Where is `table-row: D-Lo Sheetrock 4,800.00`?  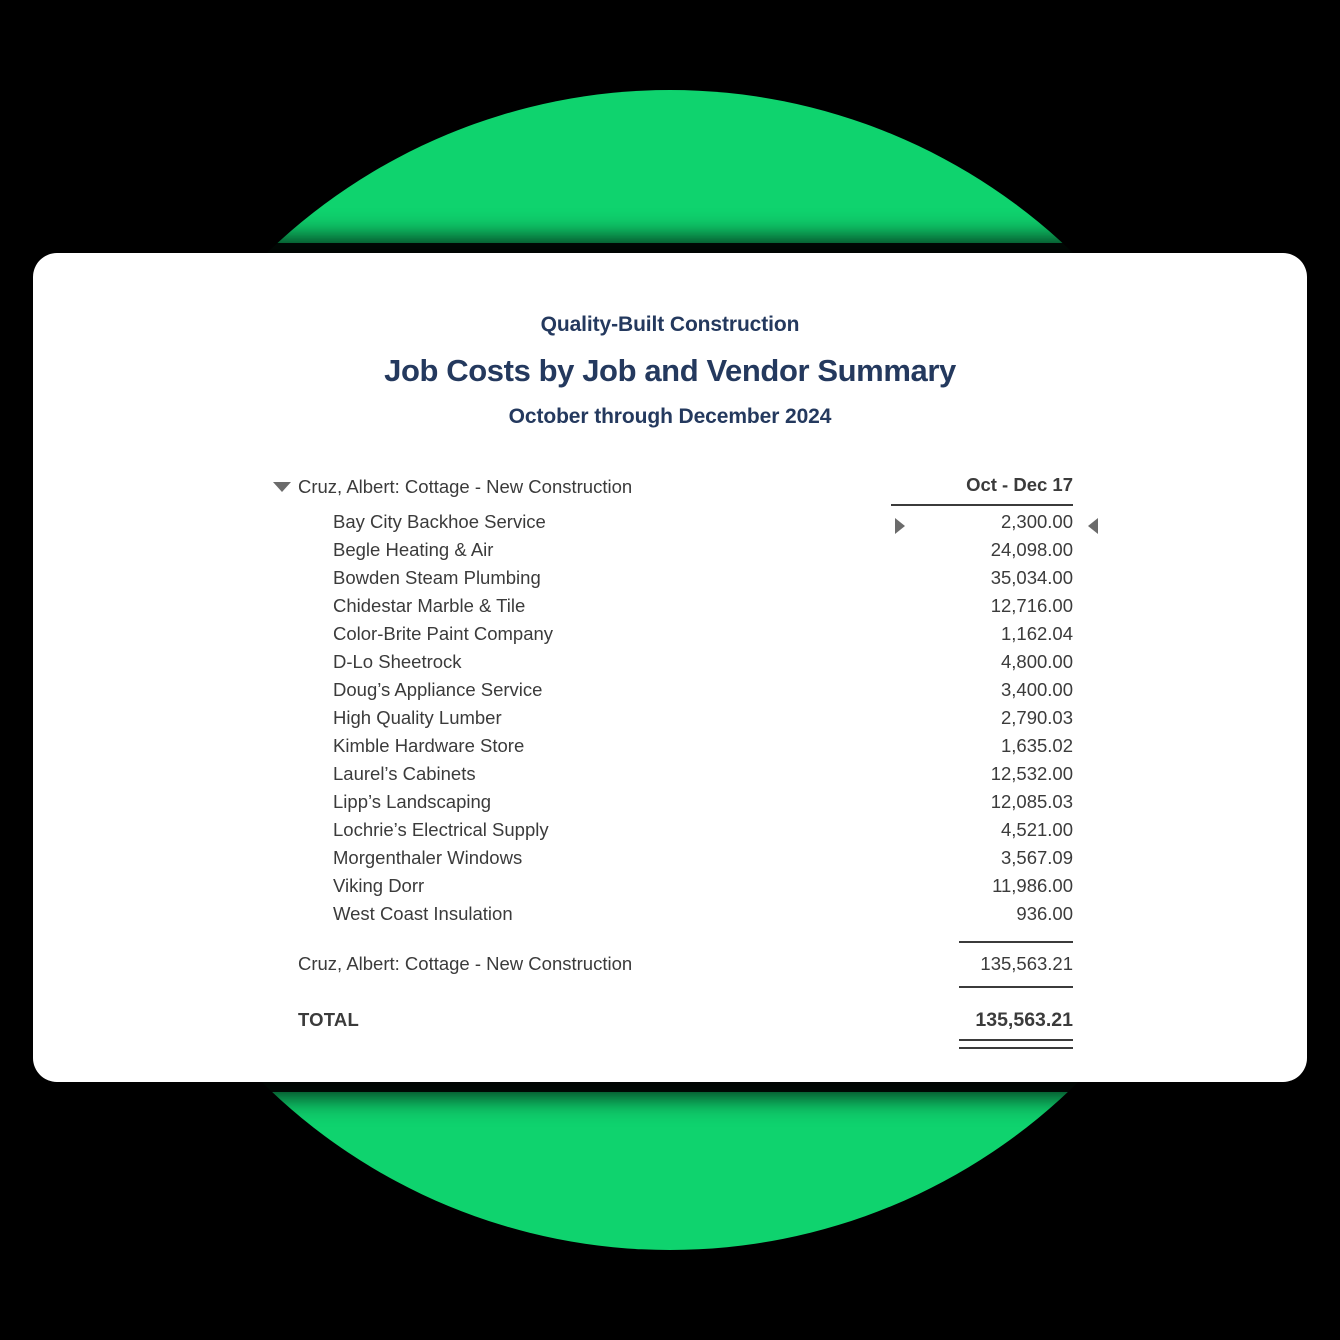
table-row: D-Lo Sheetrock 4,800.00 is located at coordinates (670, 665).